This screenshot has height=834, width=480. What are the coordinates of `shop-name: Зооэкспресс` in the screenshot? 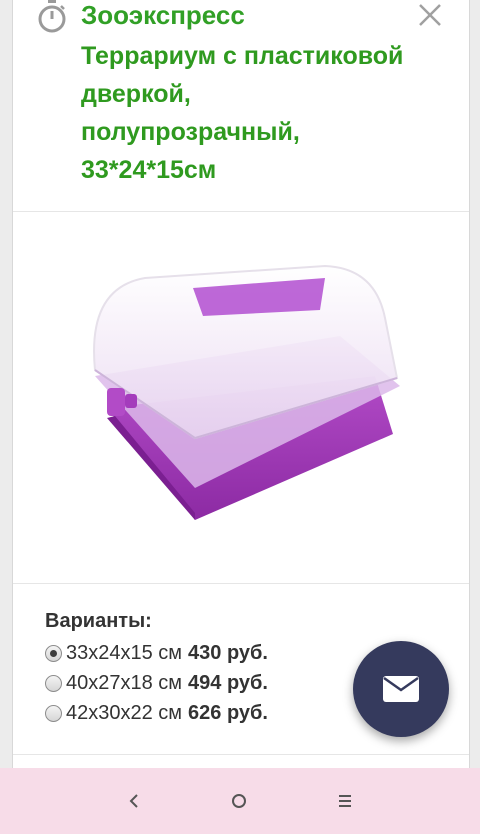 It's located at (163, 15).